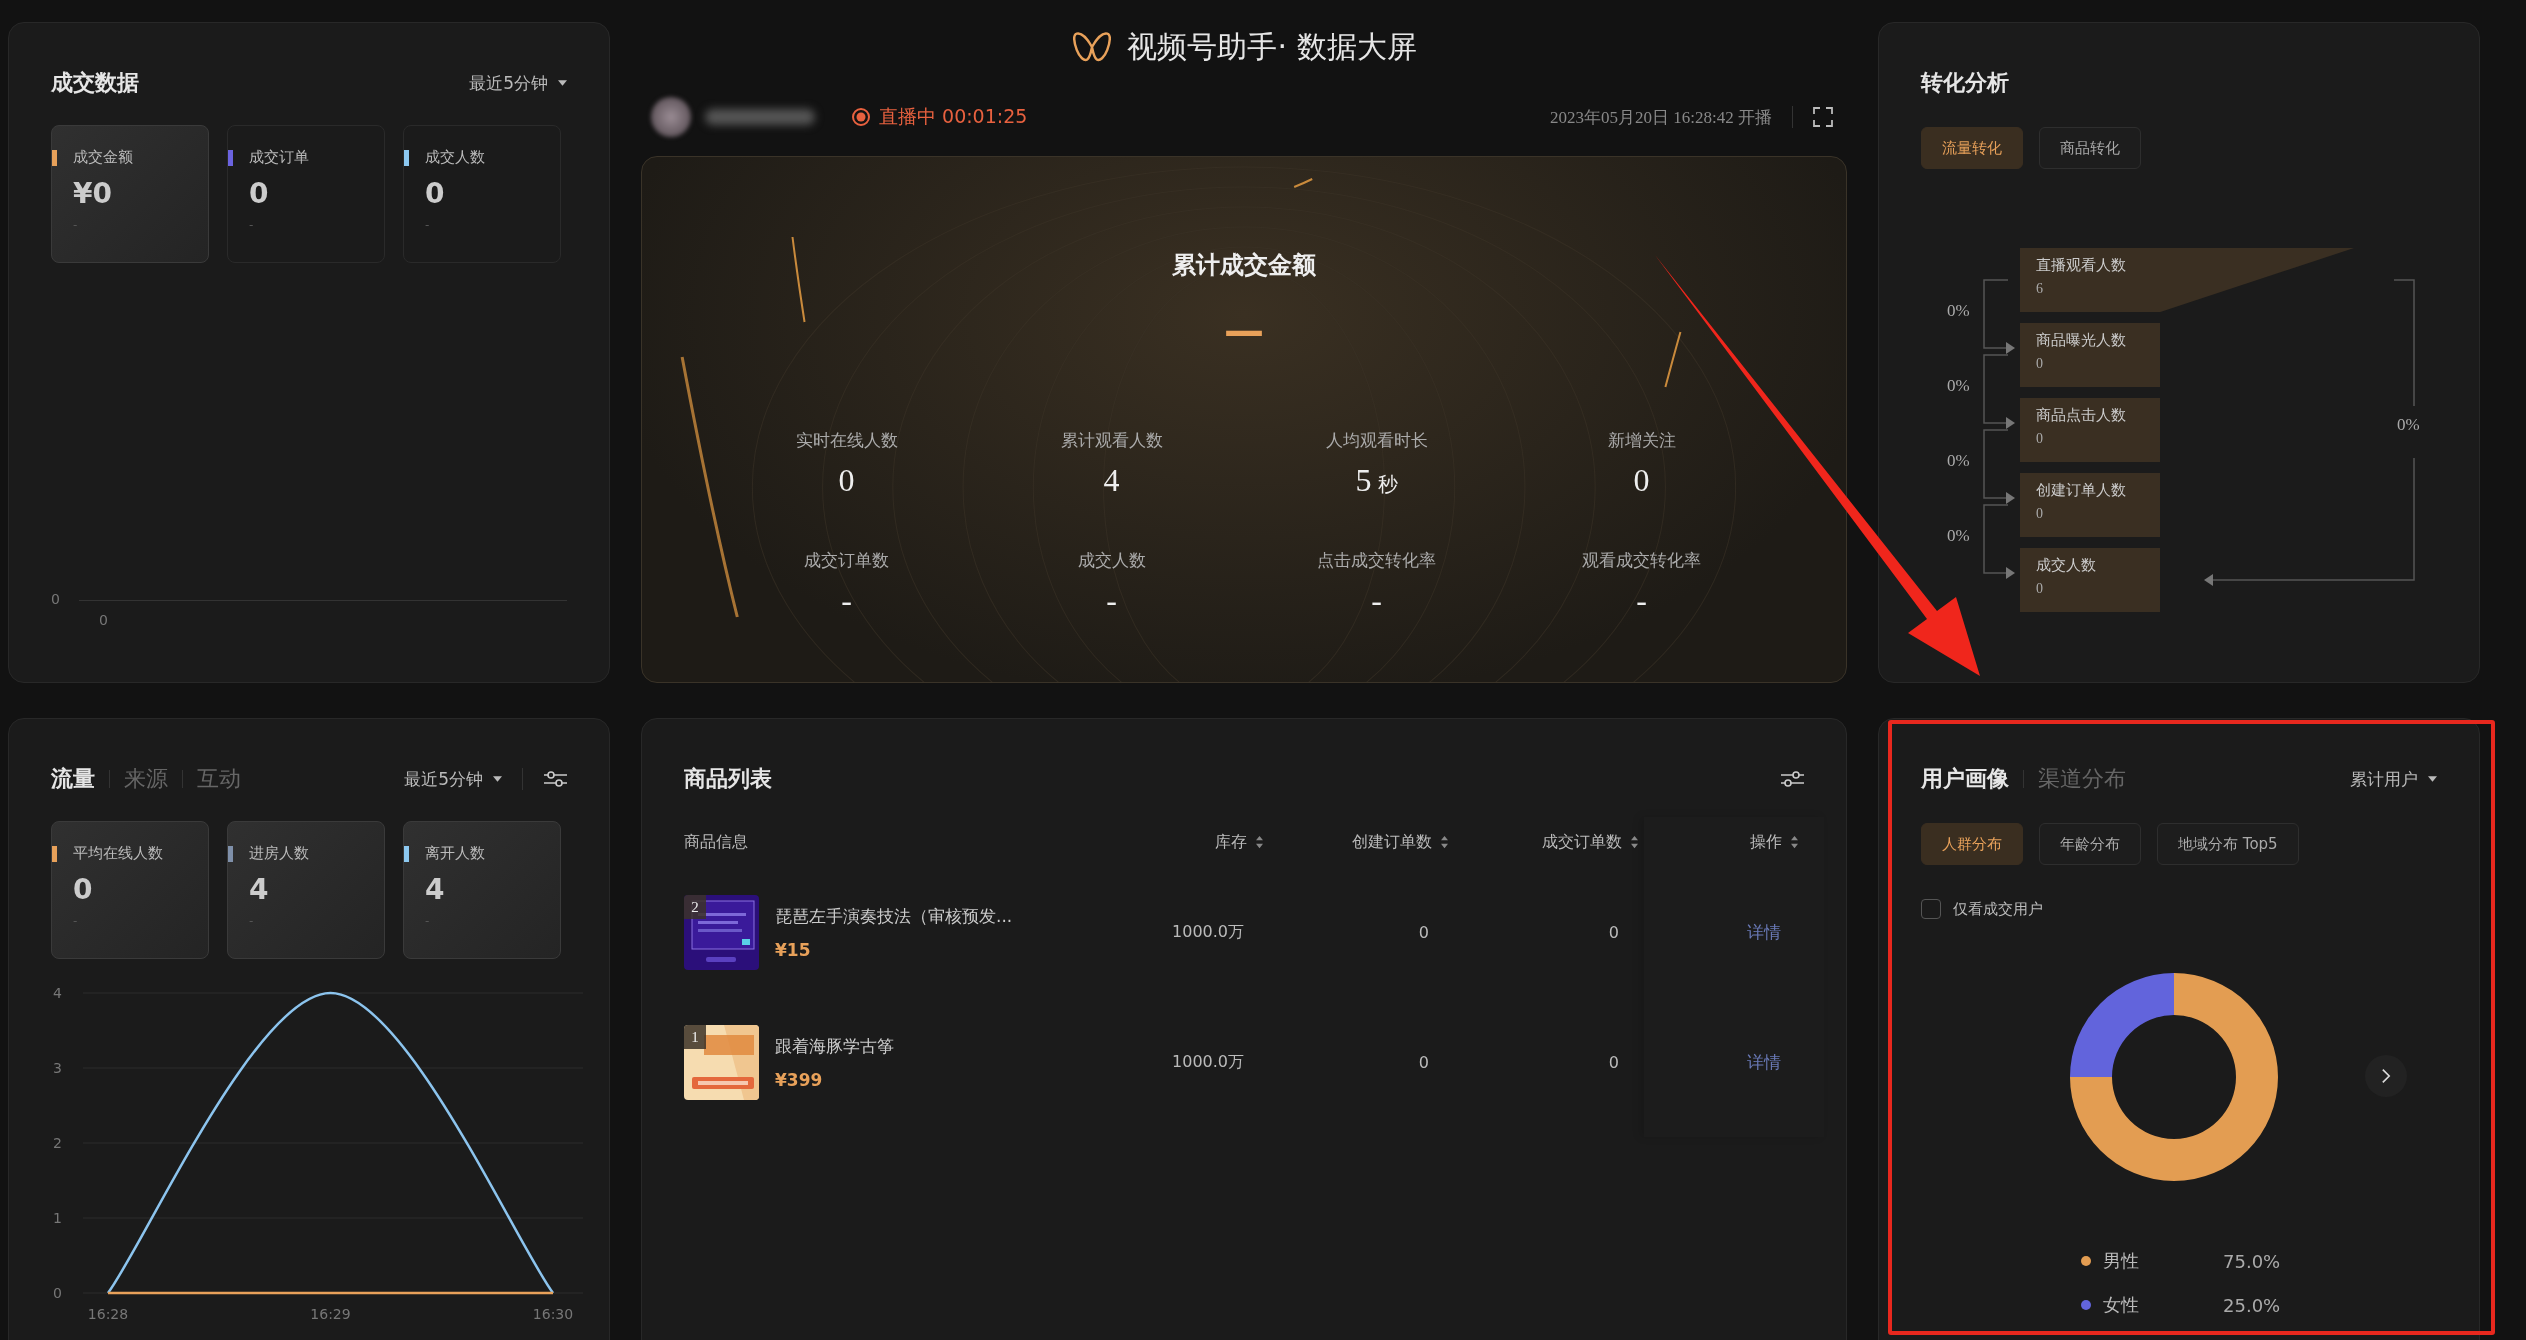  What do you see at coordinates (279, 157) in the screenshot?
I see `stat-label: 成交订单` at bounding box center [279, 157].